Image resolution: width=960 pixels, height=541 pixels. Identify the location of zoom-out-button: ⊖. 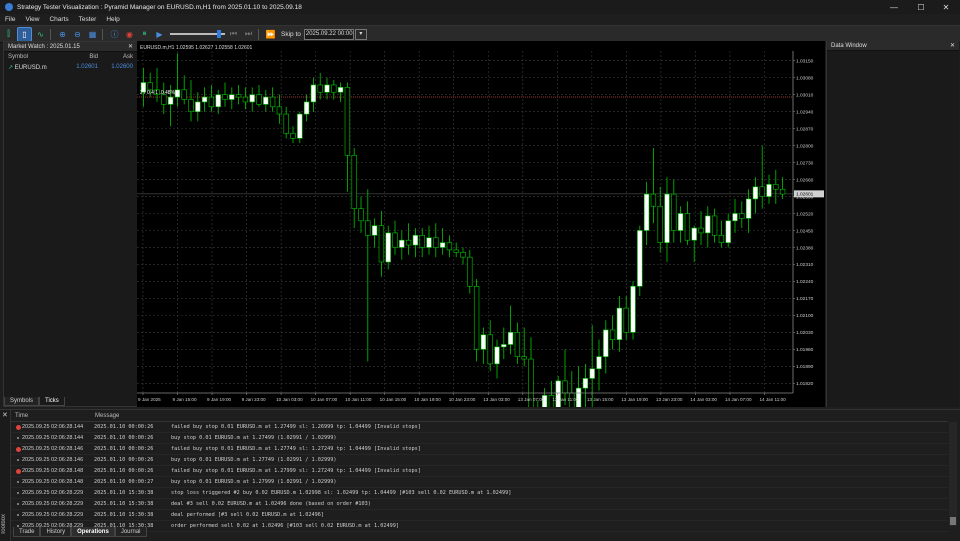
(77, 34).